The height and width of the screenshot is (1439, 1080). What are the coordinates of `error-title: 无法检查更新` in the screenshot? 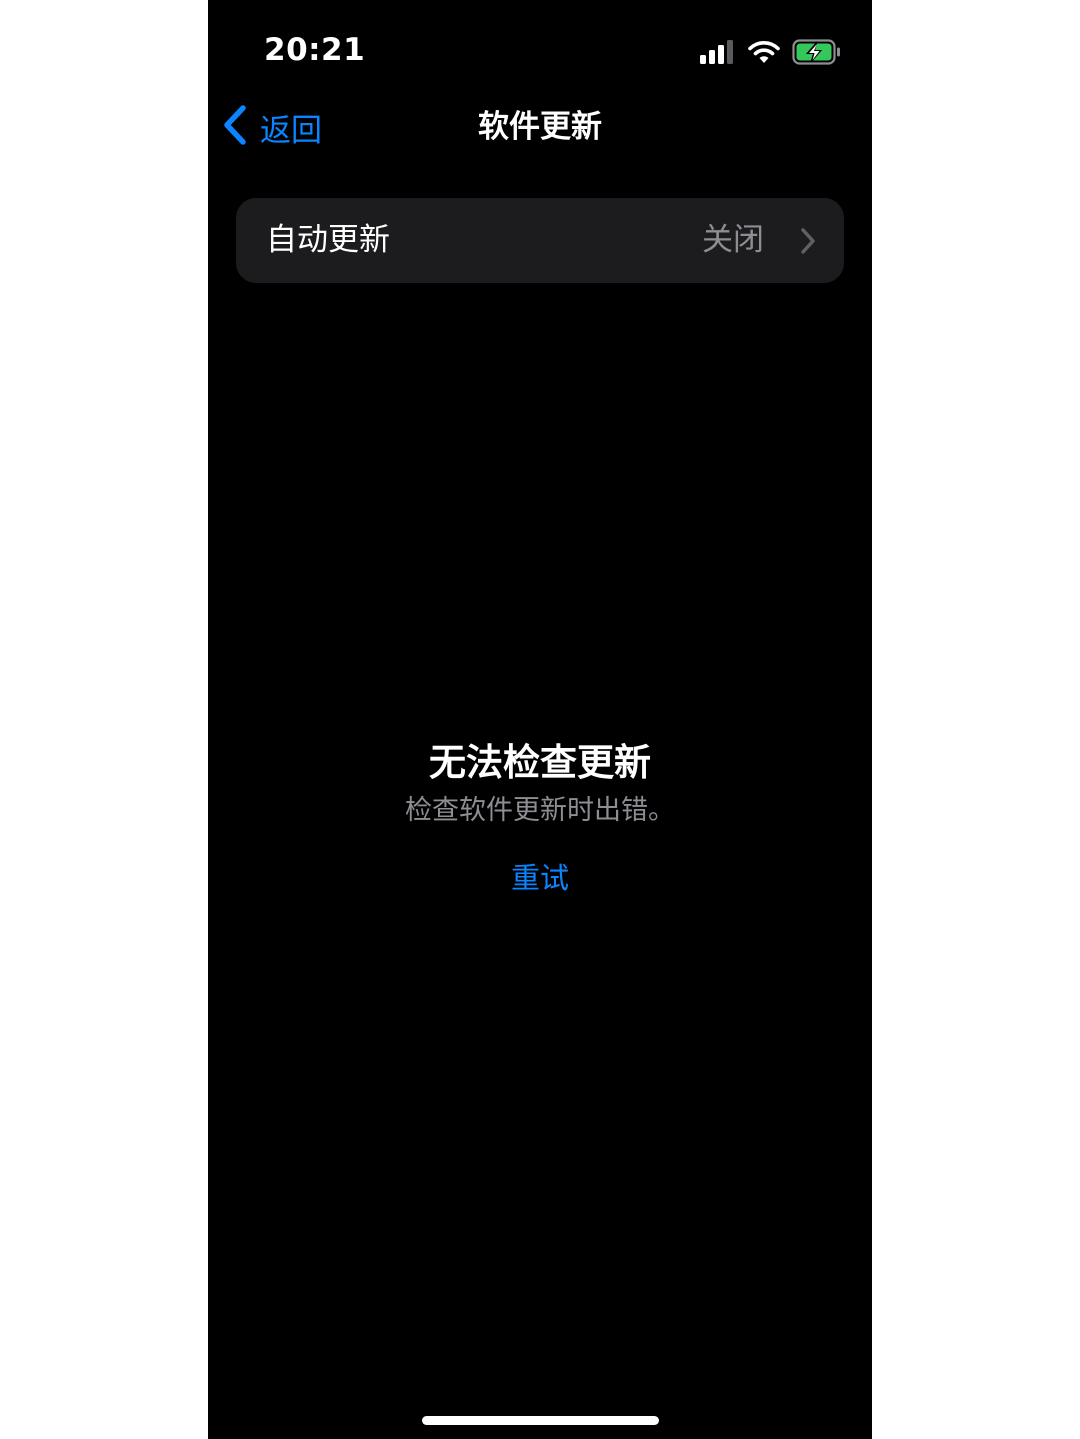 It's located at (540, 762).